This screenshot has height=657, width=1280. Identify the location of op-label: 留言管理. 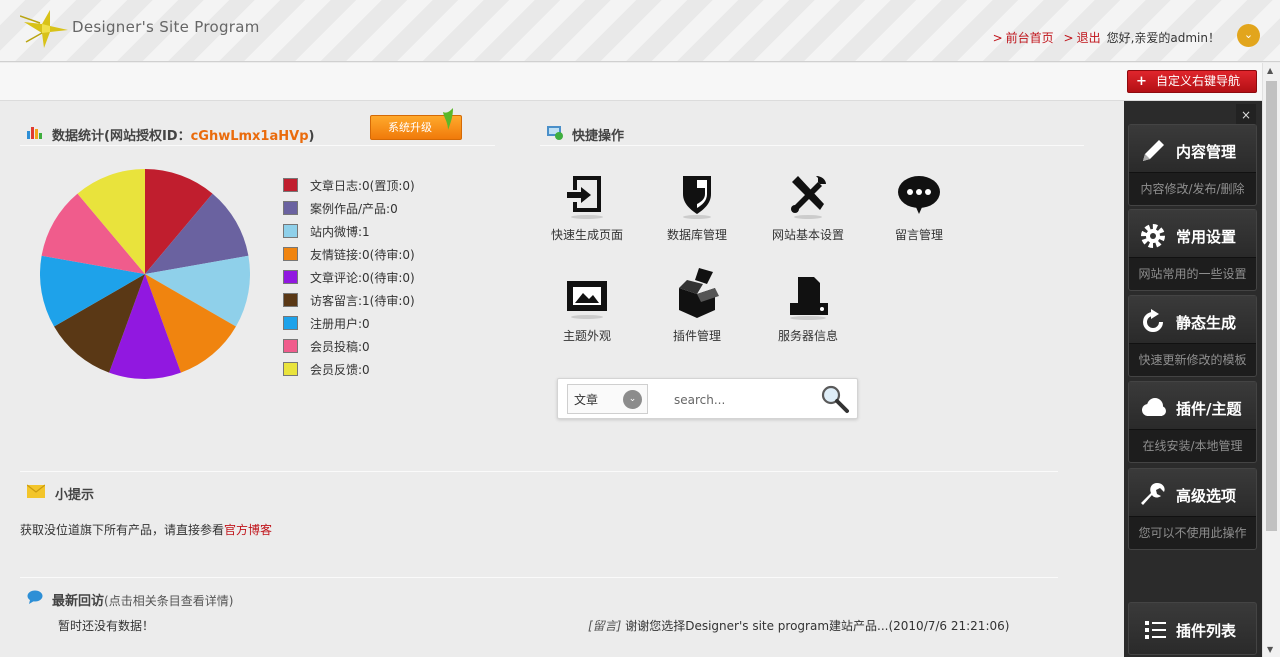
(918, 235).